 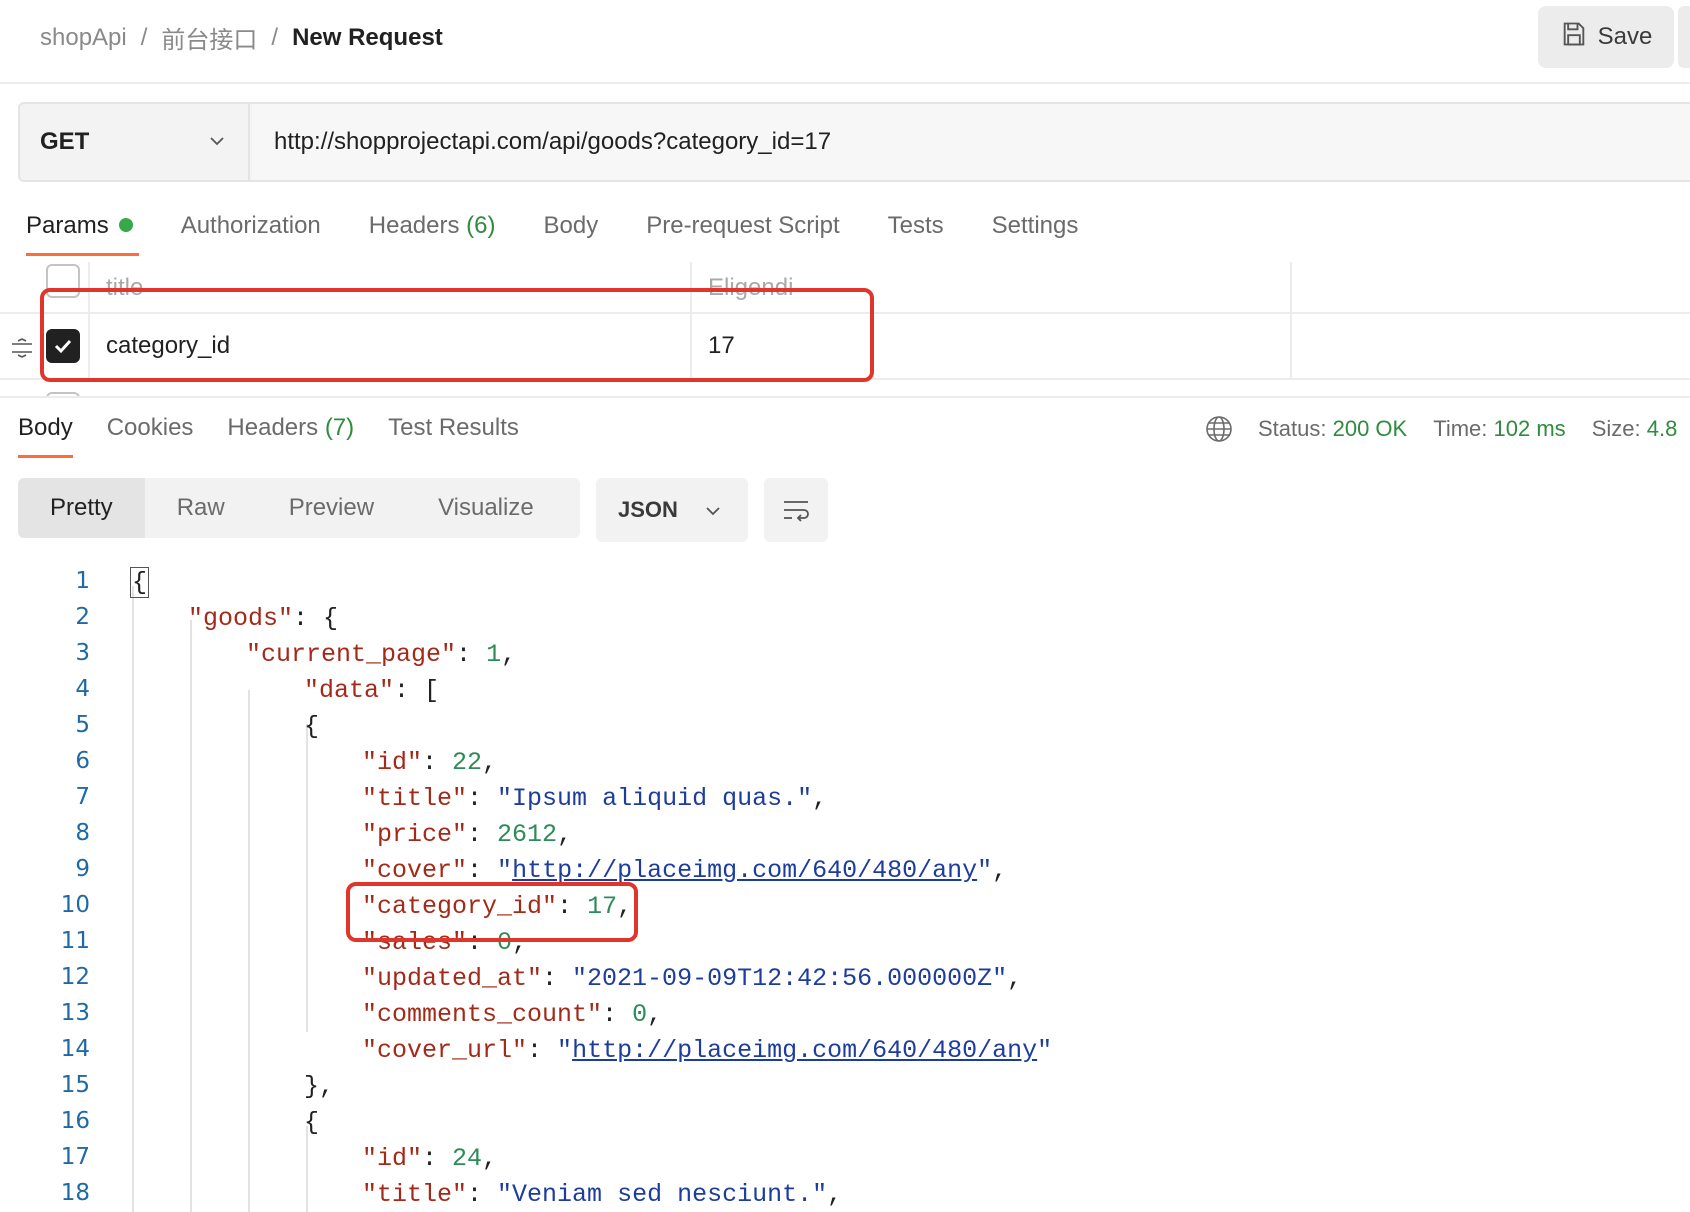 I want to click on code-token: },, so click(x=319, y=1086).